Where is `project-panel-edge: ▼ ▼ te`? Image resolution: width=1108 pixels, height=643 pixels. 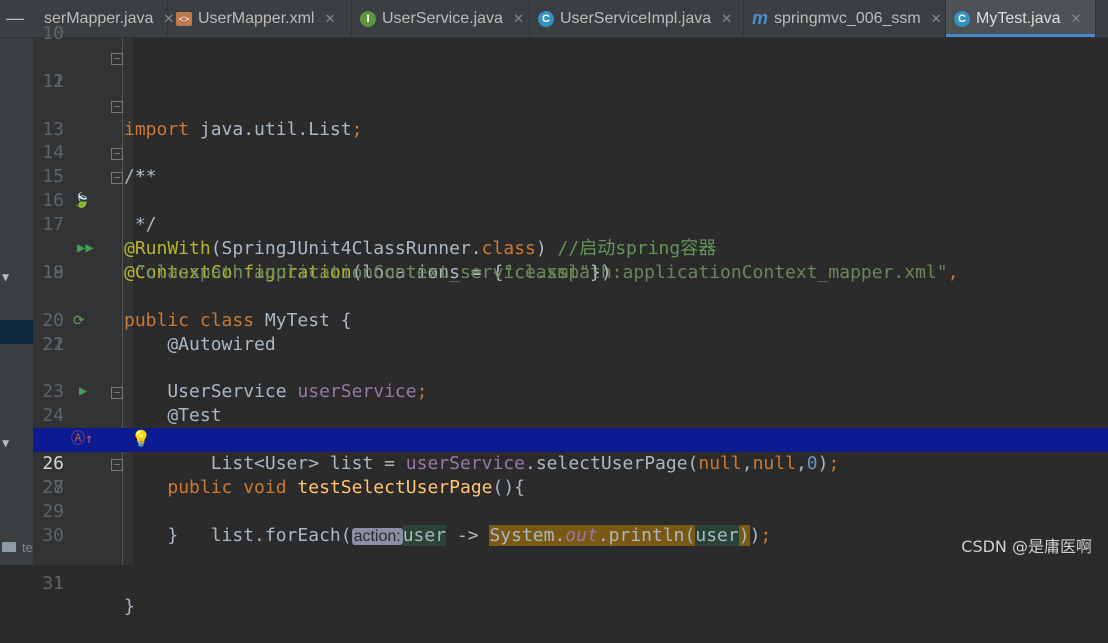 project-panel-edge: ▼ ▼ te is located at coordinates (16, 301).